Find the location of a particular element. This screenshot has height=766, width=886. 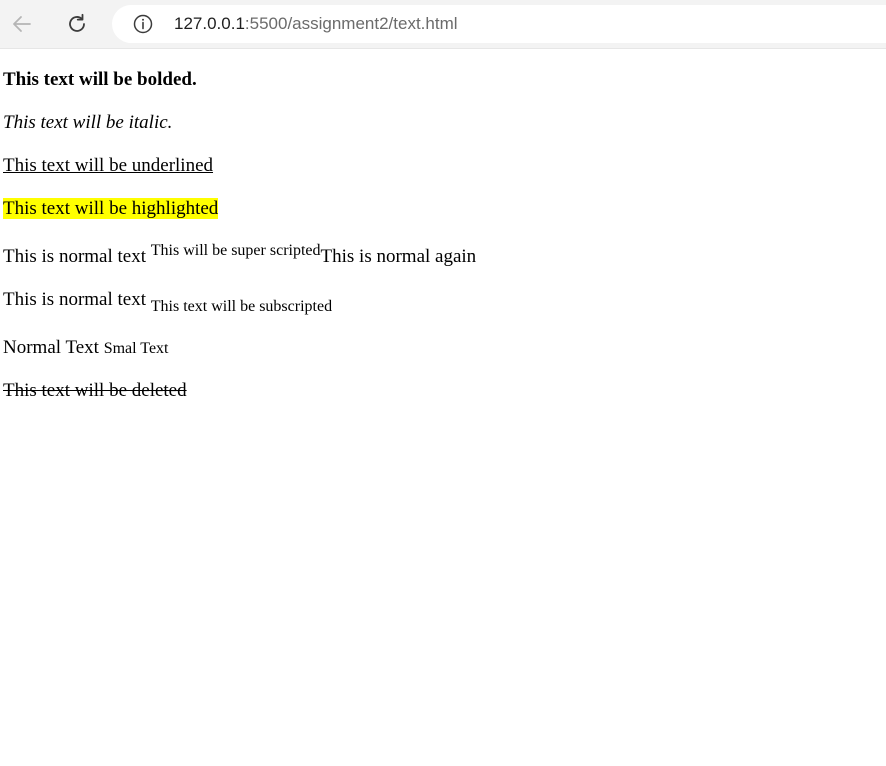

underlined-text: This text will be underlined is located at coordinates (108, 165).